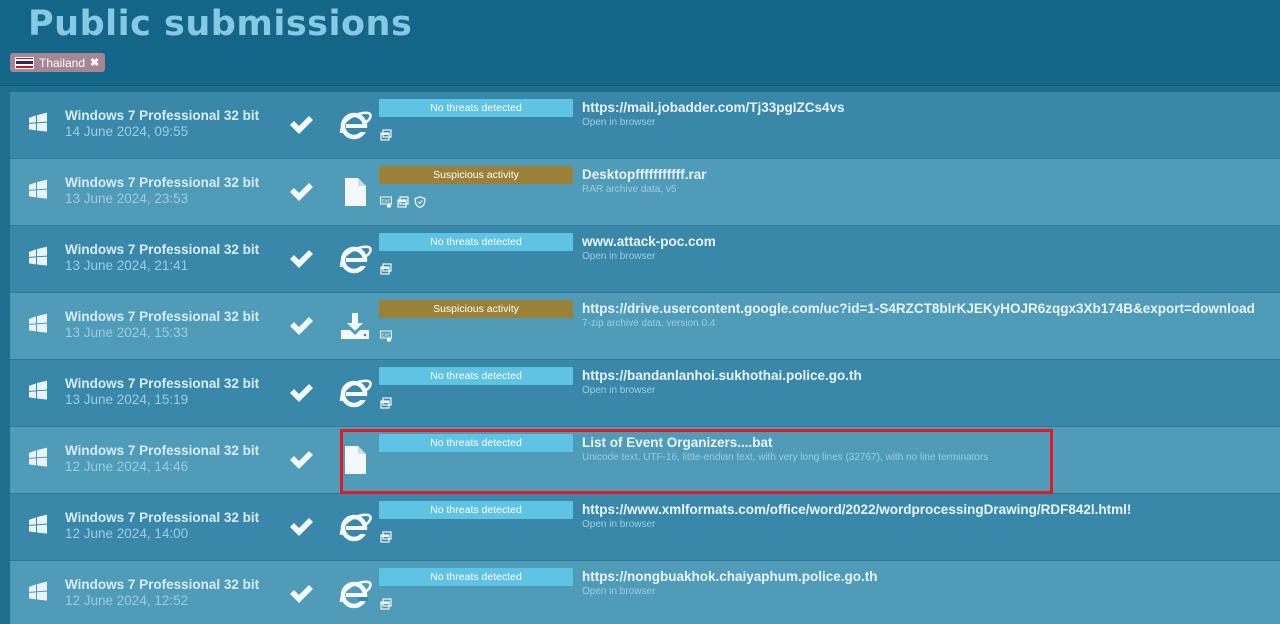 Image resolution: width=1280 pixels, height=624 pixels. I want to click on submission-date: 13 June 2024, 23:53, so click(127, 198).